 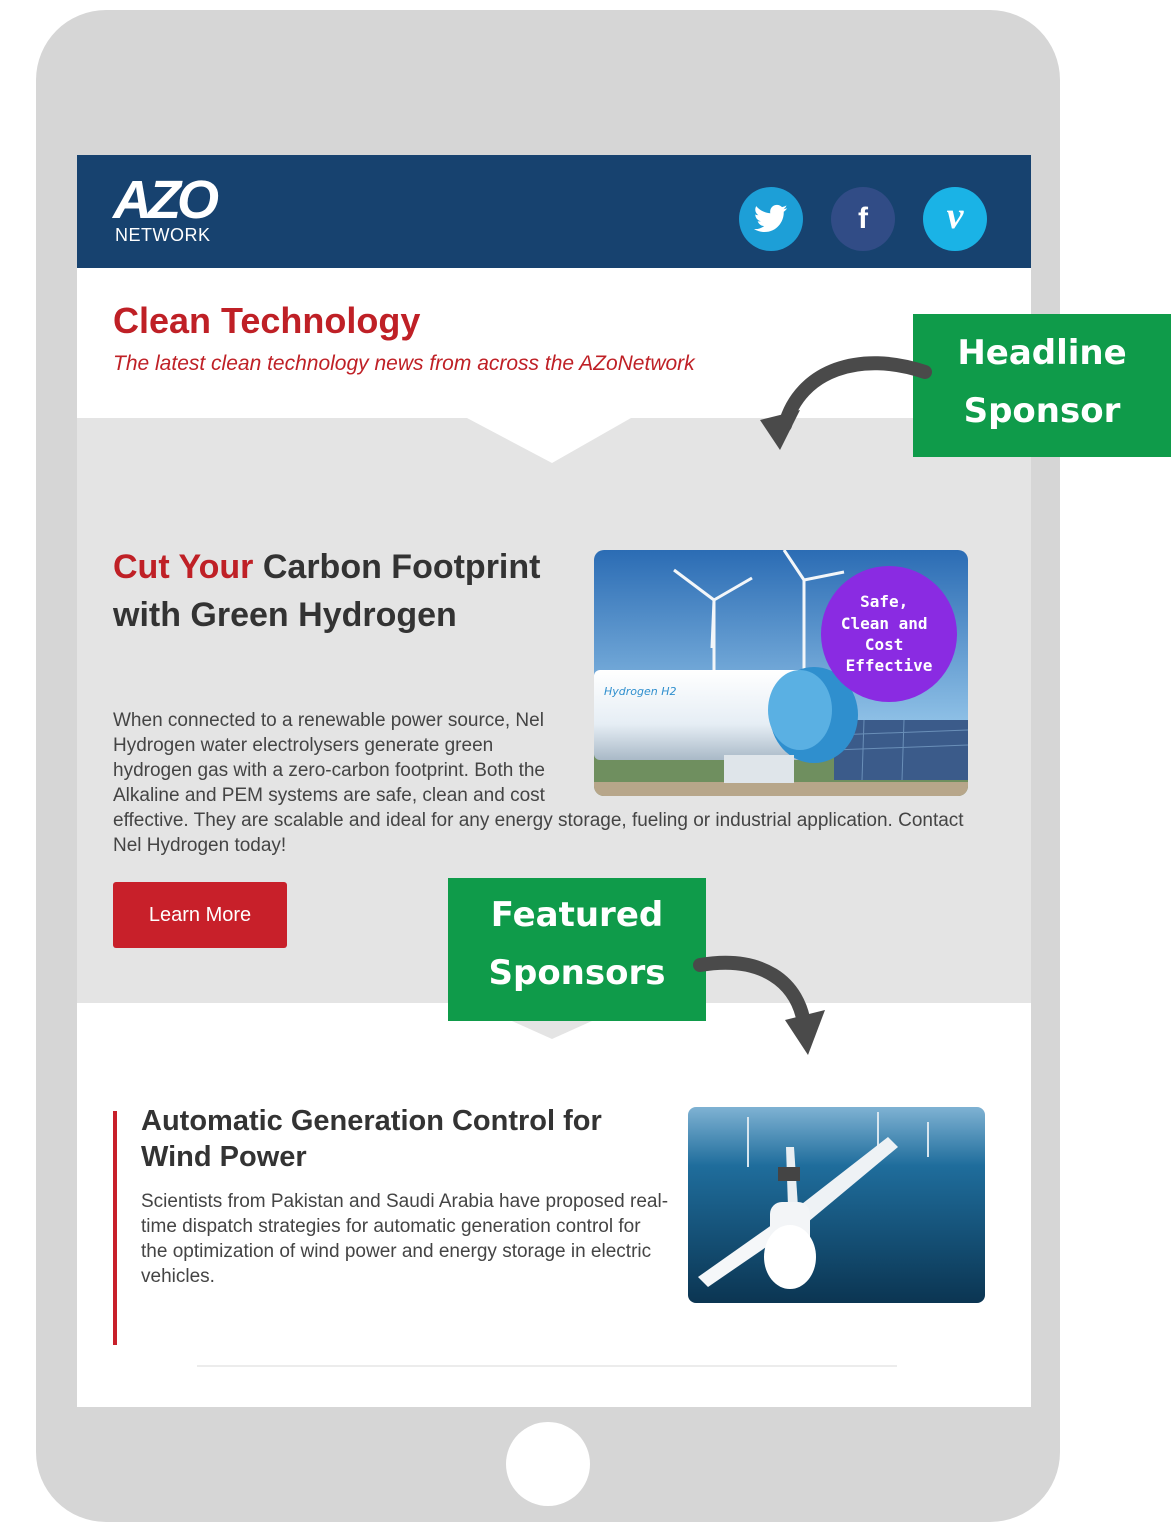 I want to click on callout-line-1: Featured, so click(x=577, y=915).